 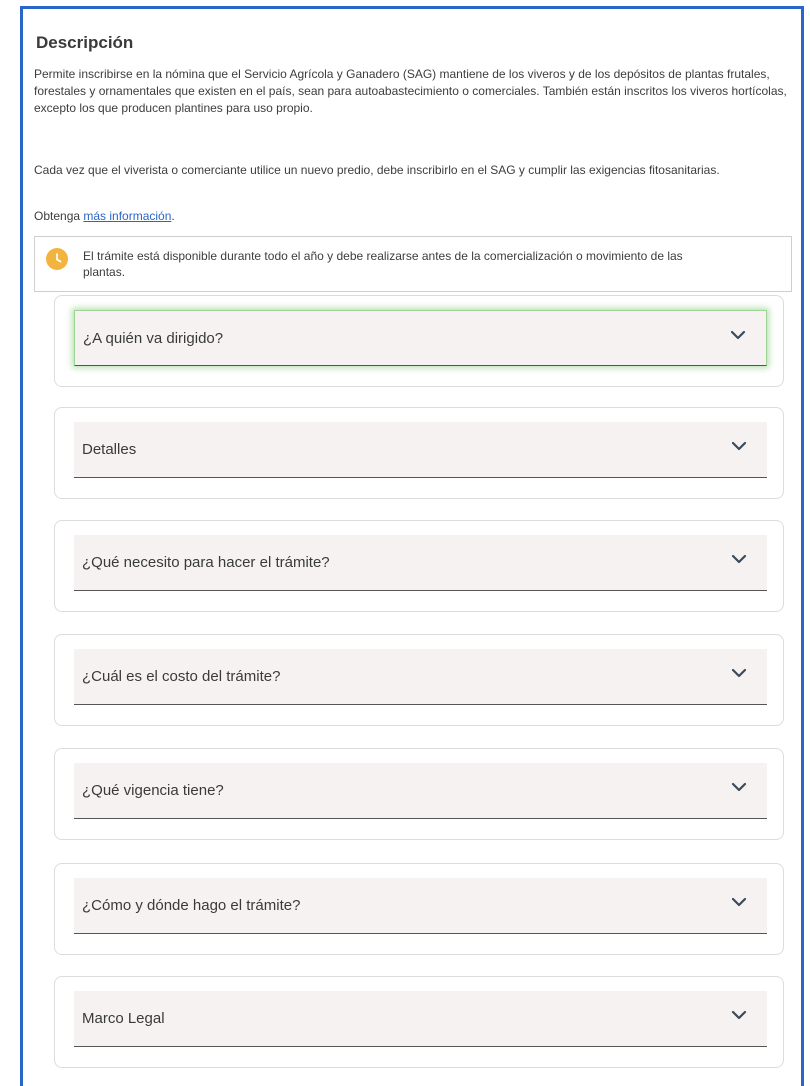 What do you see at coordinates (127, 216) in the screenshot?
I see `more-info-link: más información` at bounding box center [127, 216].